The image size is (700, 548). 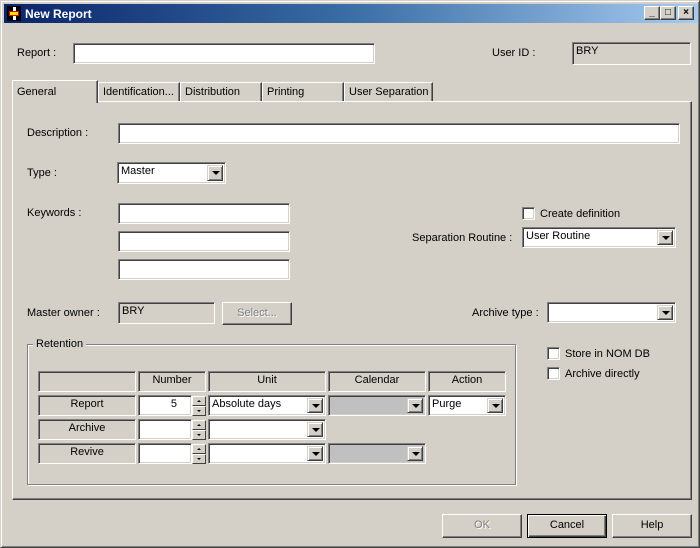 I want to click on tab-general: General, so click(x=55, y=91).